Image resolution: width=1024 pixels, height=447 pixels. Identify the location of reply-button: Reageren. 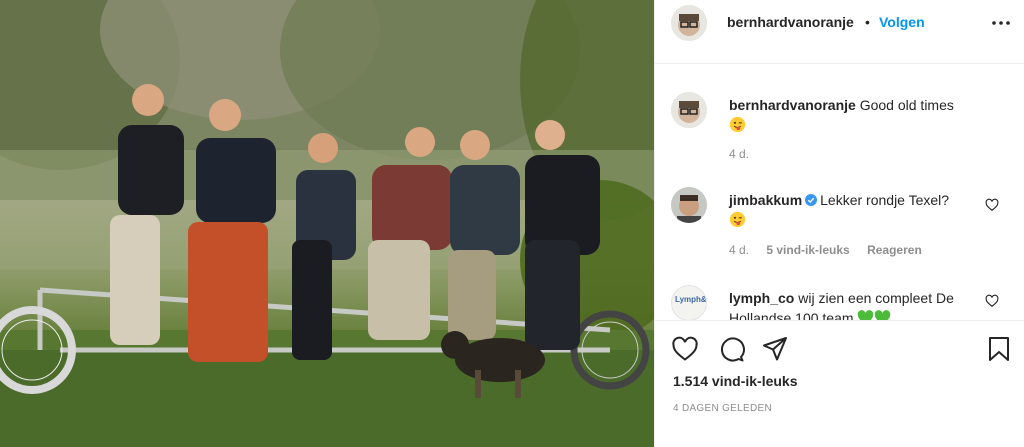
(894, 250).